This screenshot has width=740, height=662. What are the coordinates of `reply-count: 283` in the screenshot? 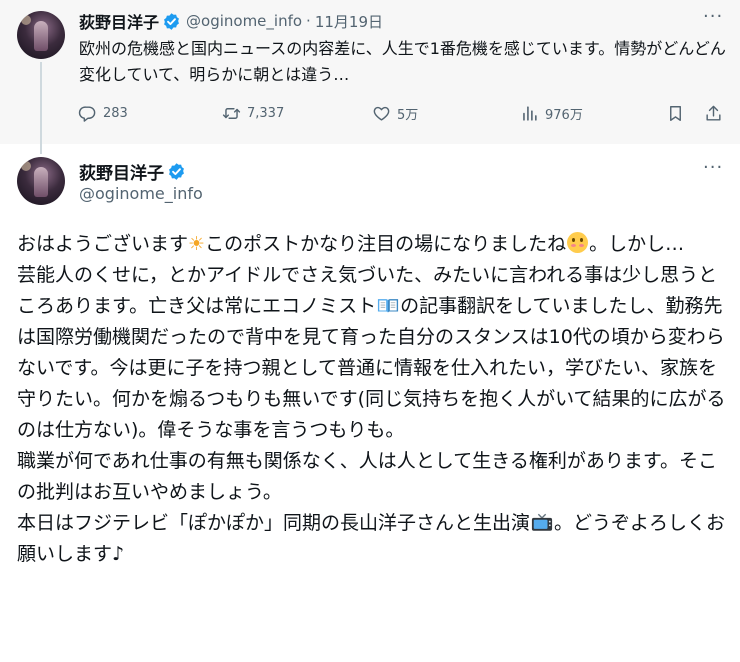 It's located at (115, 113).